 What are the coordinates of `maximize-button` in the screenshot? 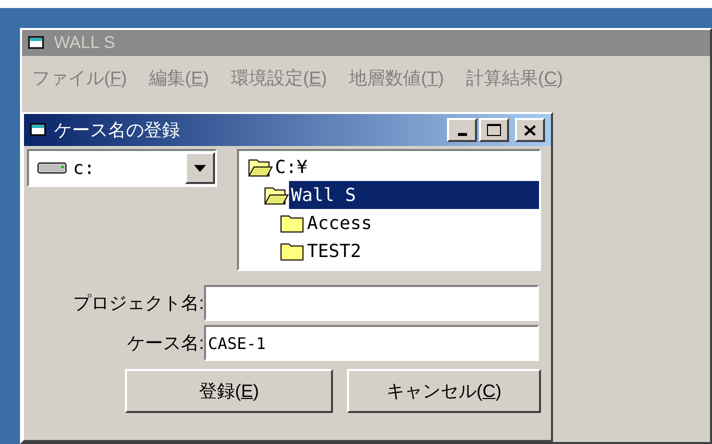 It's located at (494, 130).